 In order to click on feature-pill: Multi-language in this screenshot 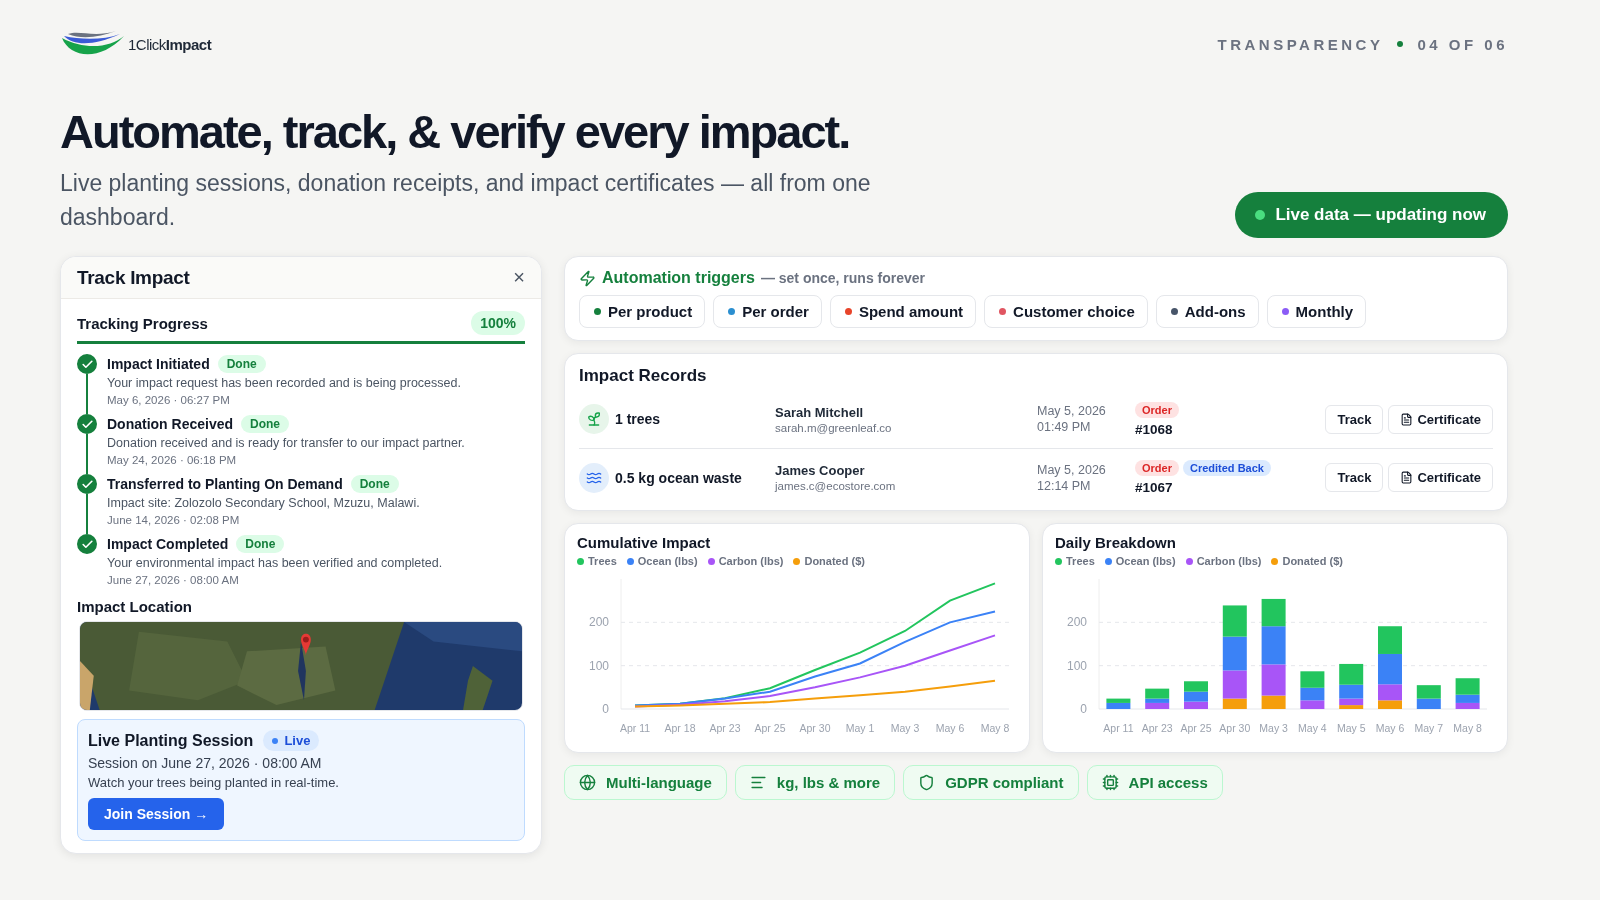, I will do `click(645, 782)`.